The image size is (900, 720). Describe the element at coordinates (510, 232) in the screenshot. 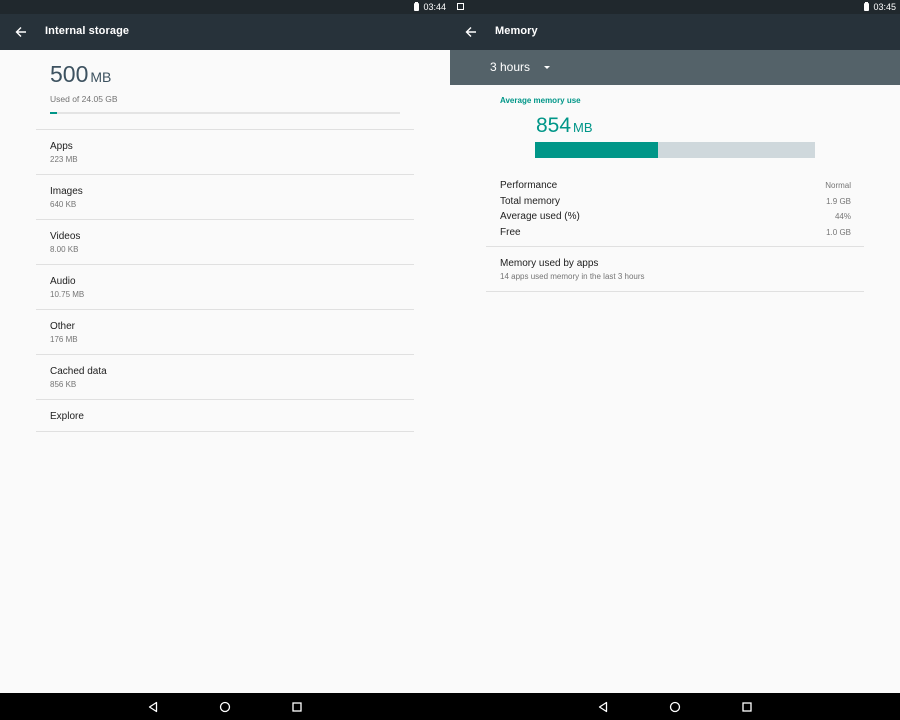

I see `stat-label: Free` at that location.